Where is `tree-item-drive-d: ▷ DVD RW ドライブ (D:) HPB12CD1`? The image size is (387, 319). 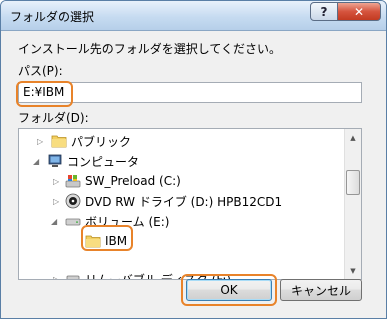 tree-item-drive-d: ▷ DVD RW ドライブ (D:) HPB12CD1 is located at coordinates (181, 201).